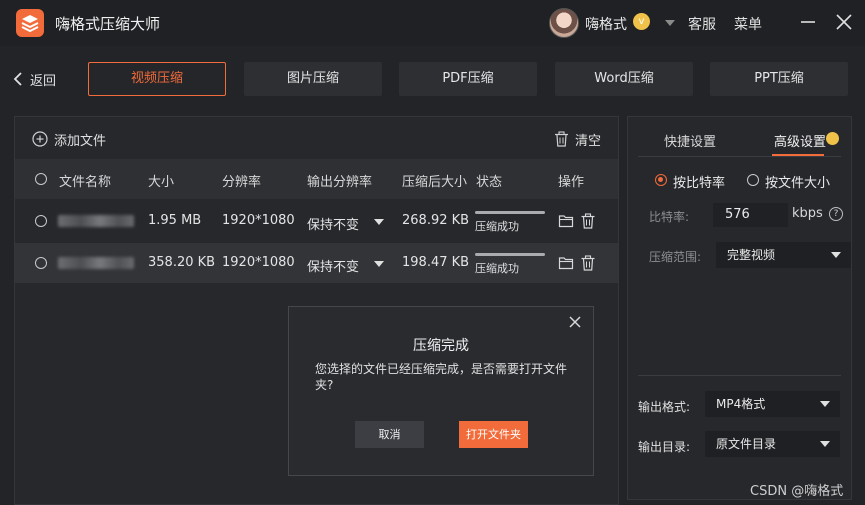 The height and width of the screenshot is (505, 865). I want to click on column-header: 操作, so click(571, 182).